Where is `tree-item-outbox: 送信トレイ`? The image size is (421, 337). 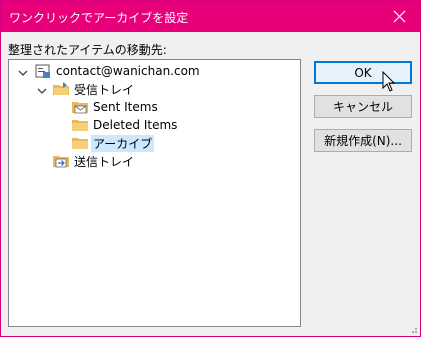 tree-item-outbox: 送信トレイ is located at coordinates (94, 161).